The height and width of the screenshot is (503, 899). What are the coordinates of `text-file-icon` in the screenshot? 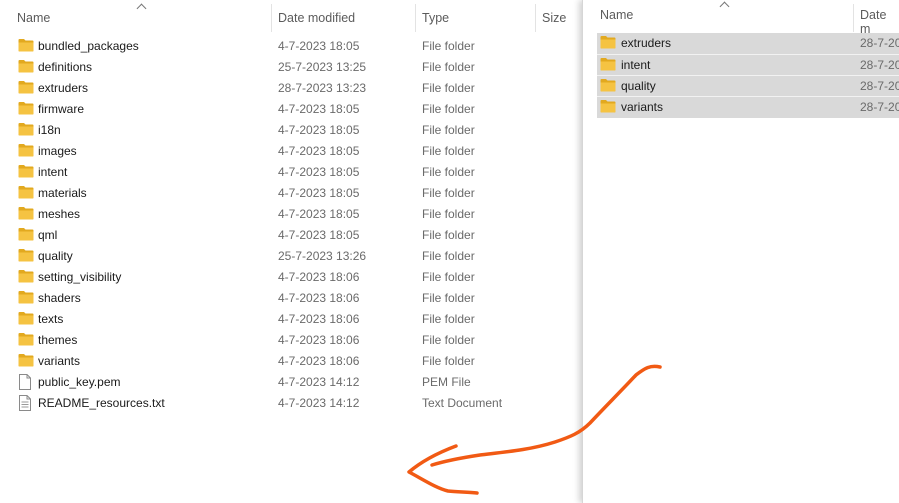 It's located at (25, 404).